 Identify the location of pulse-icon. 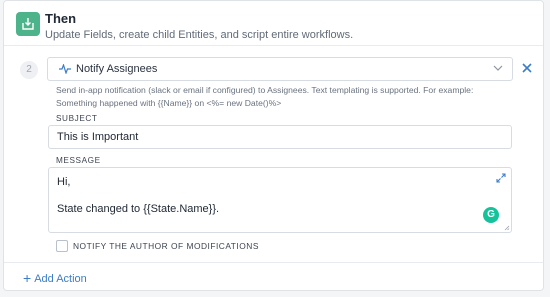
(65, 69).